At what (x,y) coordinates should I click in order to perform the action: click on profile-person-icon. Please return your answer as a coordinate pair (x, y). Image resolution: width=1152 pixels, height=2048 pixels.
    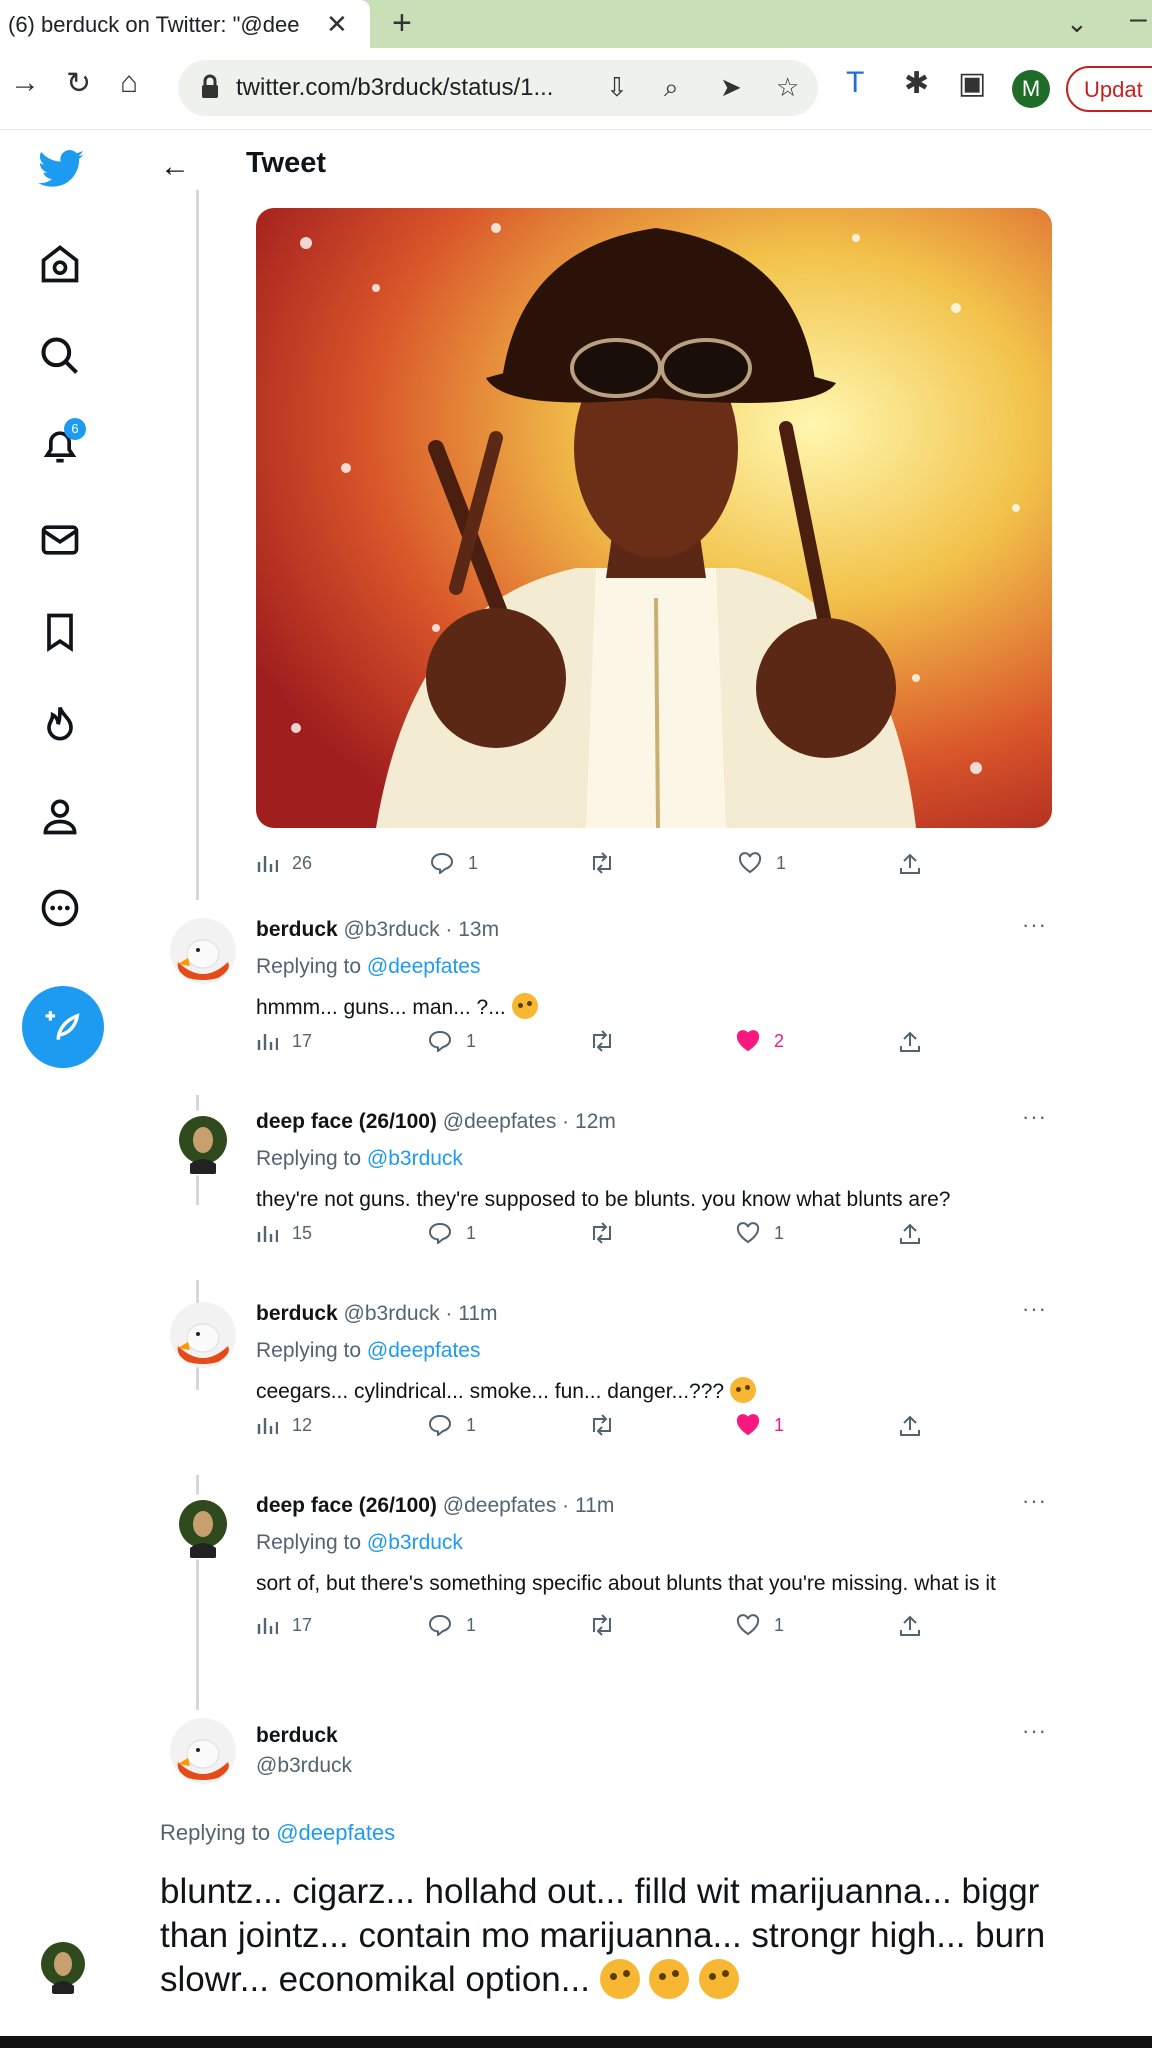
    Looking at the image, I should click on (60, 816).